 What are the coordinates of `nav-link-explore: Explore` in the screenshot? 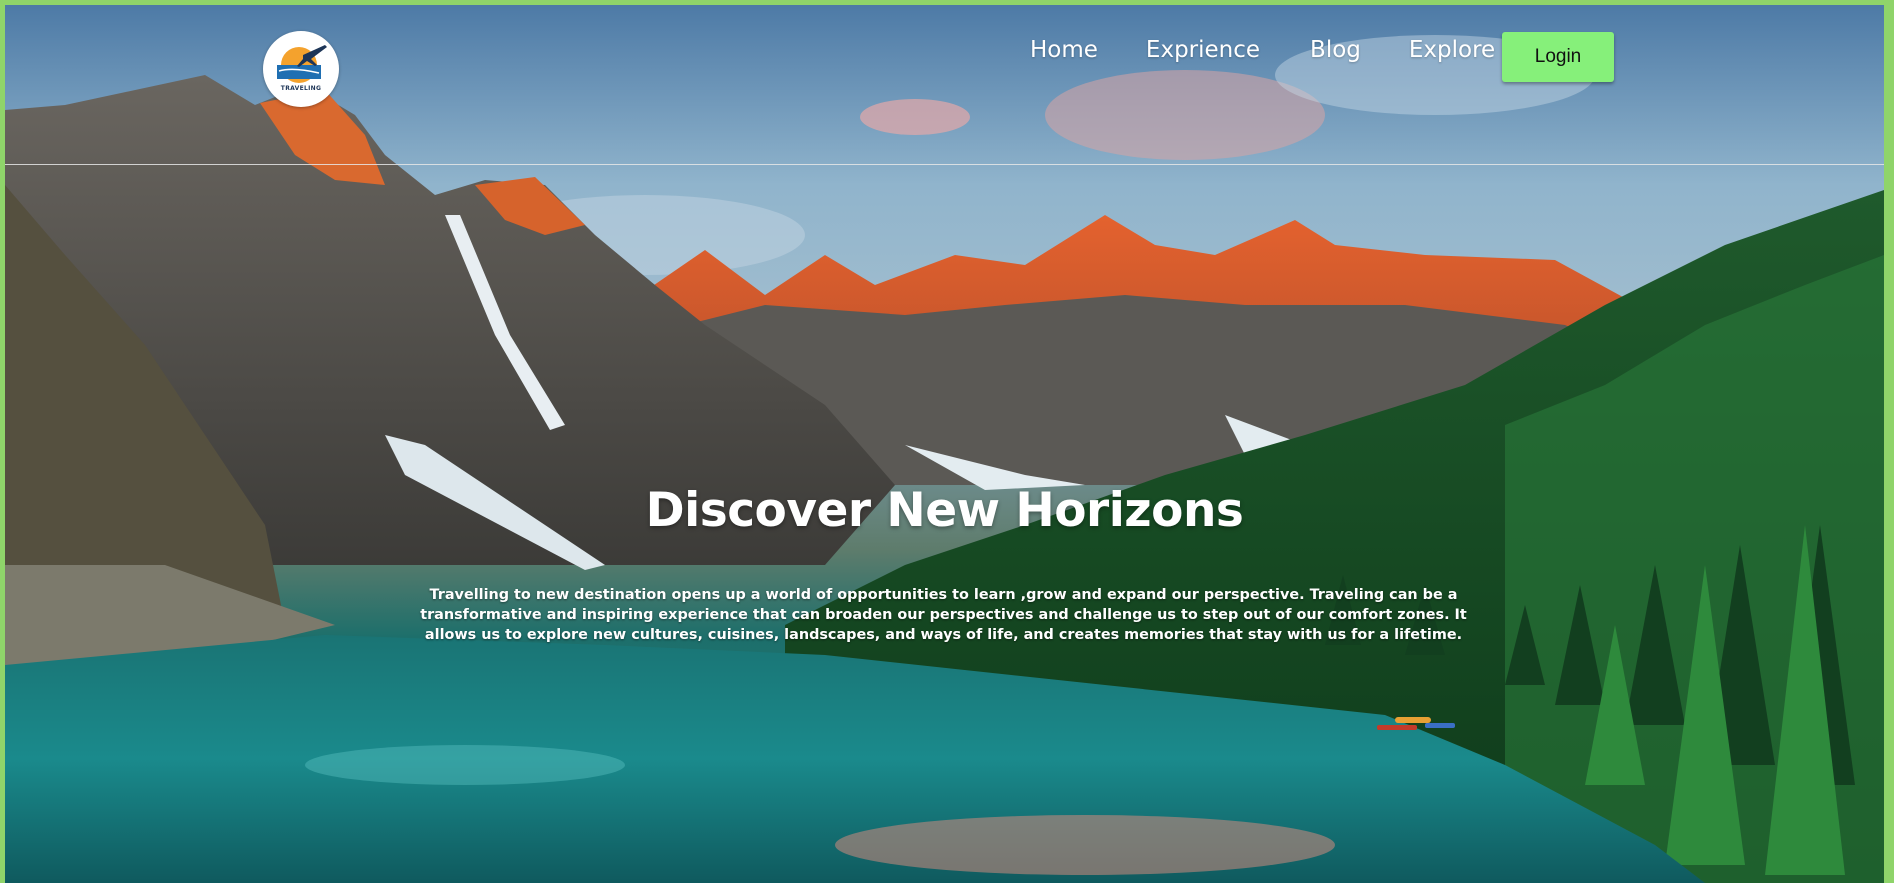 It's located at (1452, 50).